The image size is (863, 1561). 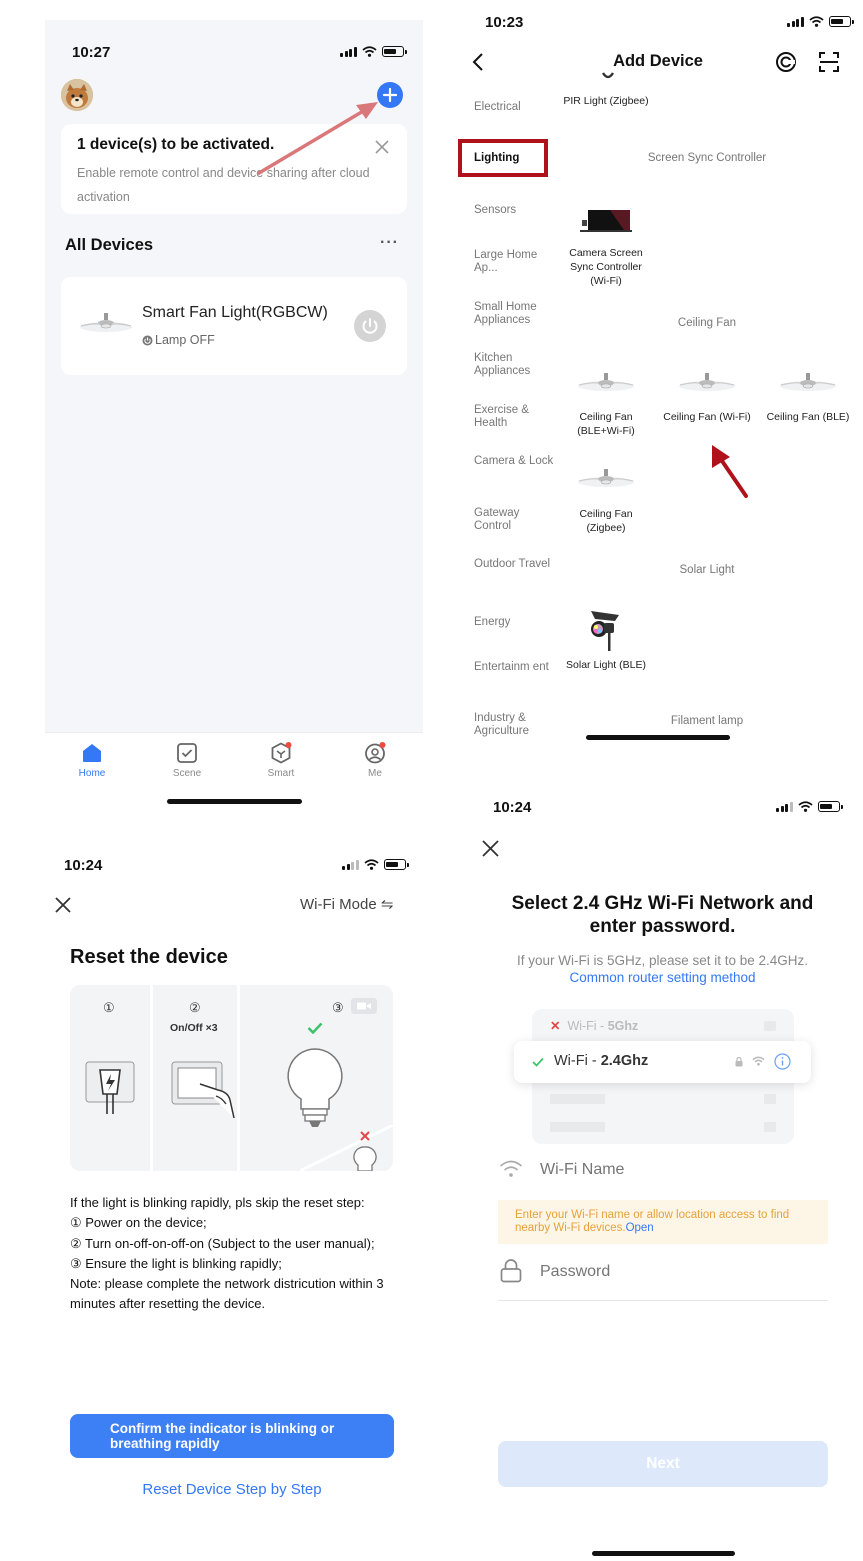 What do you see at coordinates (605, 631) in the screenshot?
I see `solar-light-image` at bounding box center [605, 631].